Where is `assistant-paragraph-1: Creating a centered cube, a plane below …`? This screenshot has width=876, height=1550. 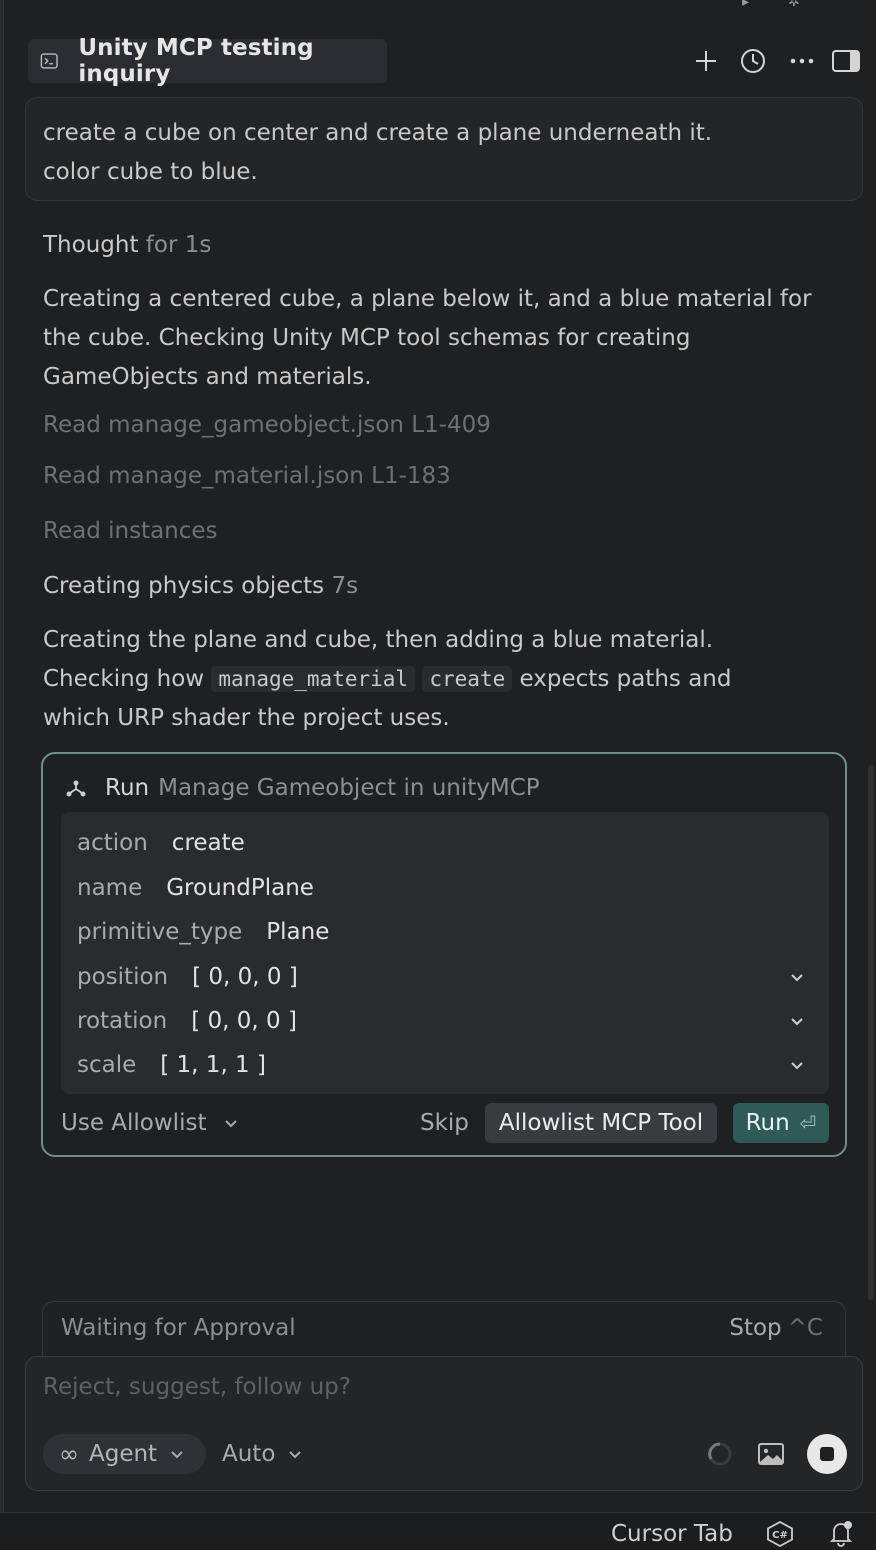
assistant-paragraph-1: Creating a centered cube, a plane below … is located at coordinates (443, 338).